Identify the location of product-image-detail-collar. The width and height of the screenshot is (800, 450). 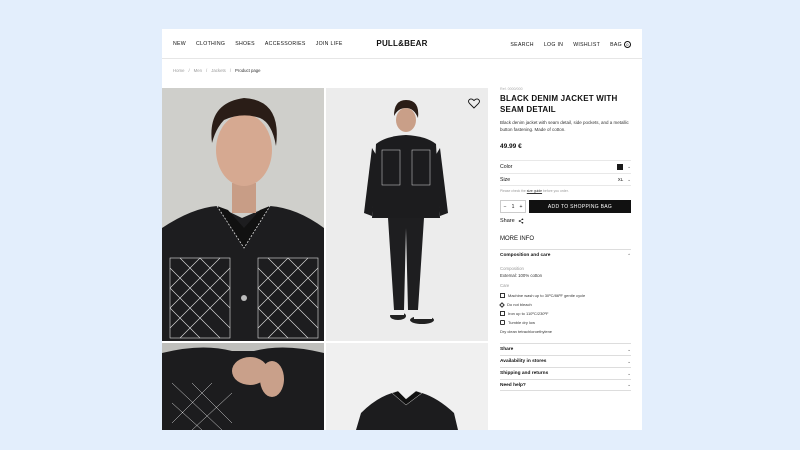
(243, 386).